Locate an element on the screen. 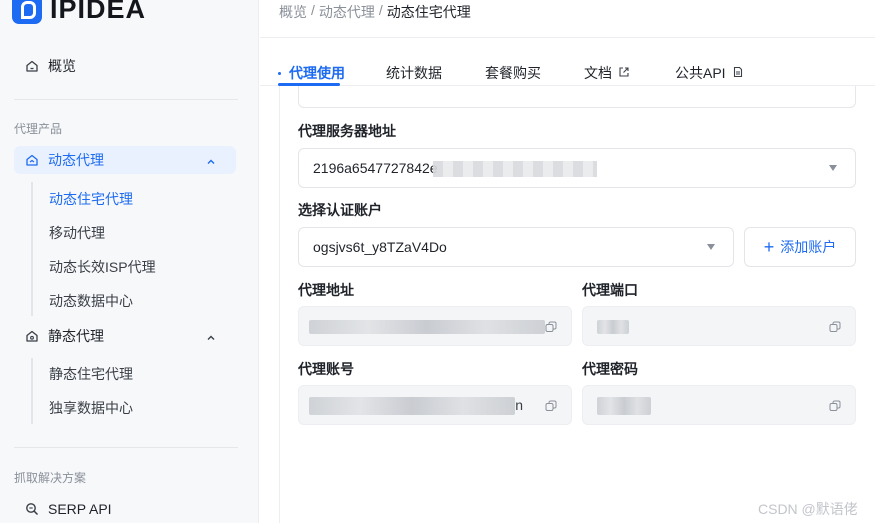  tab-proxy-usage: 代理使用 is located at coordinates (311, 73).